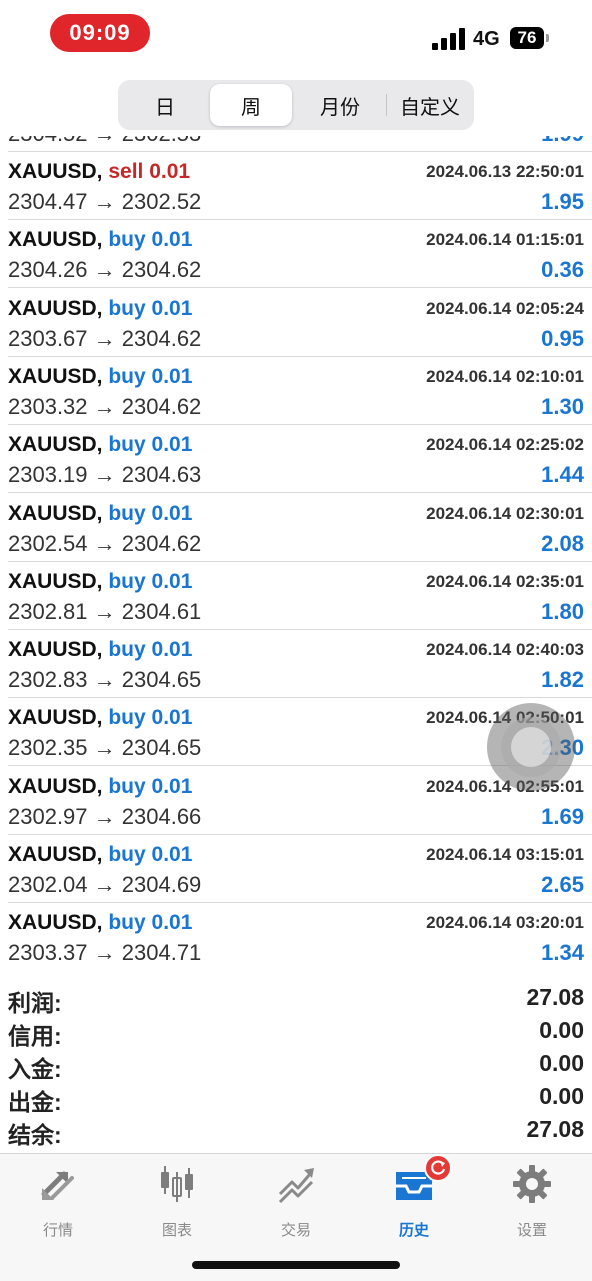 This screenshot has height=1281, width=592. What do you see at coordinates (486, 39) in the screenshot?
I see `network-type: 4G` at bounding box center [486, 39].